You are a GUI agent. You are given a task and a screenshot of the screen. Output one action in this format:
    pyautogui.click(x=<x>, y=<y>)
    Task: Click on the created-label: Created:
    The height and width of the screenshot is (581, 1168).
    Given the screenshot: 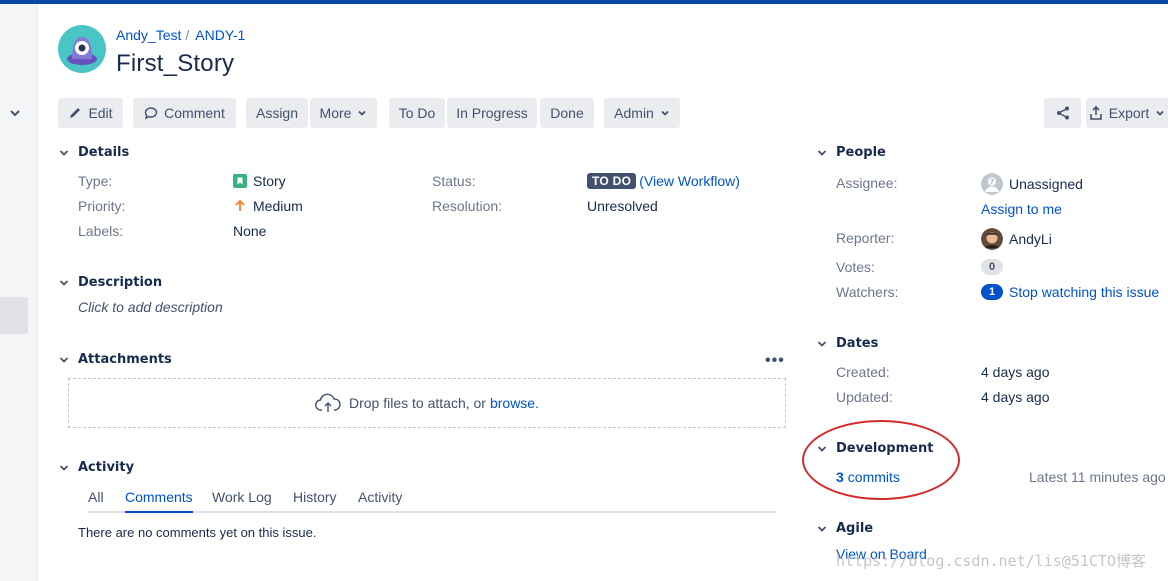 What is the action you would take?
    pyautogui.click(x=863, y=372)
    